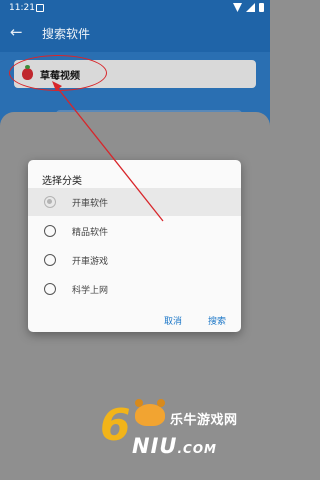 The width and height of the screenshot is (320, 480). Describe the element at coordinates (135, 34) in the screenshot. I see `app-bar: ← 搜索软件` at that location.